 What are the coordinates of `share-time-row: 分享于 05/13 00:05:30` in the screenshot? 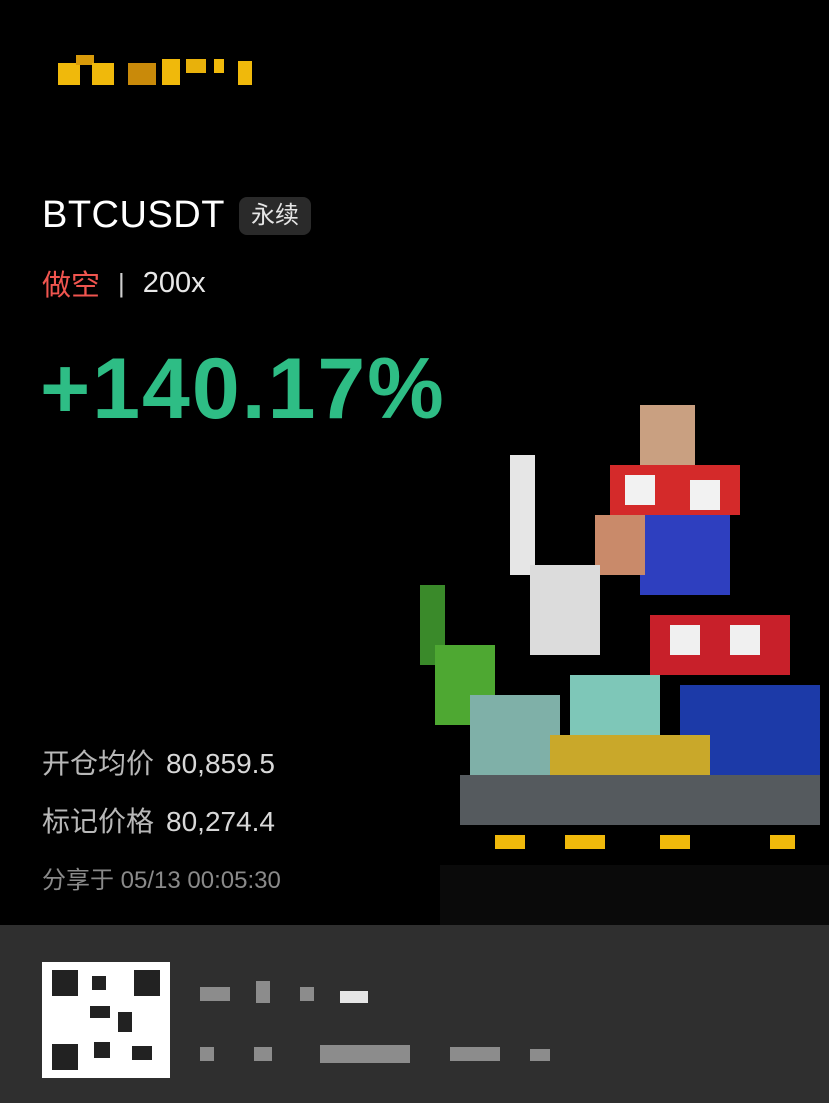 It's located at (161, 877).